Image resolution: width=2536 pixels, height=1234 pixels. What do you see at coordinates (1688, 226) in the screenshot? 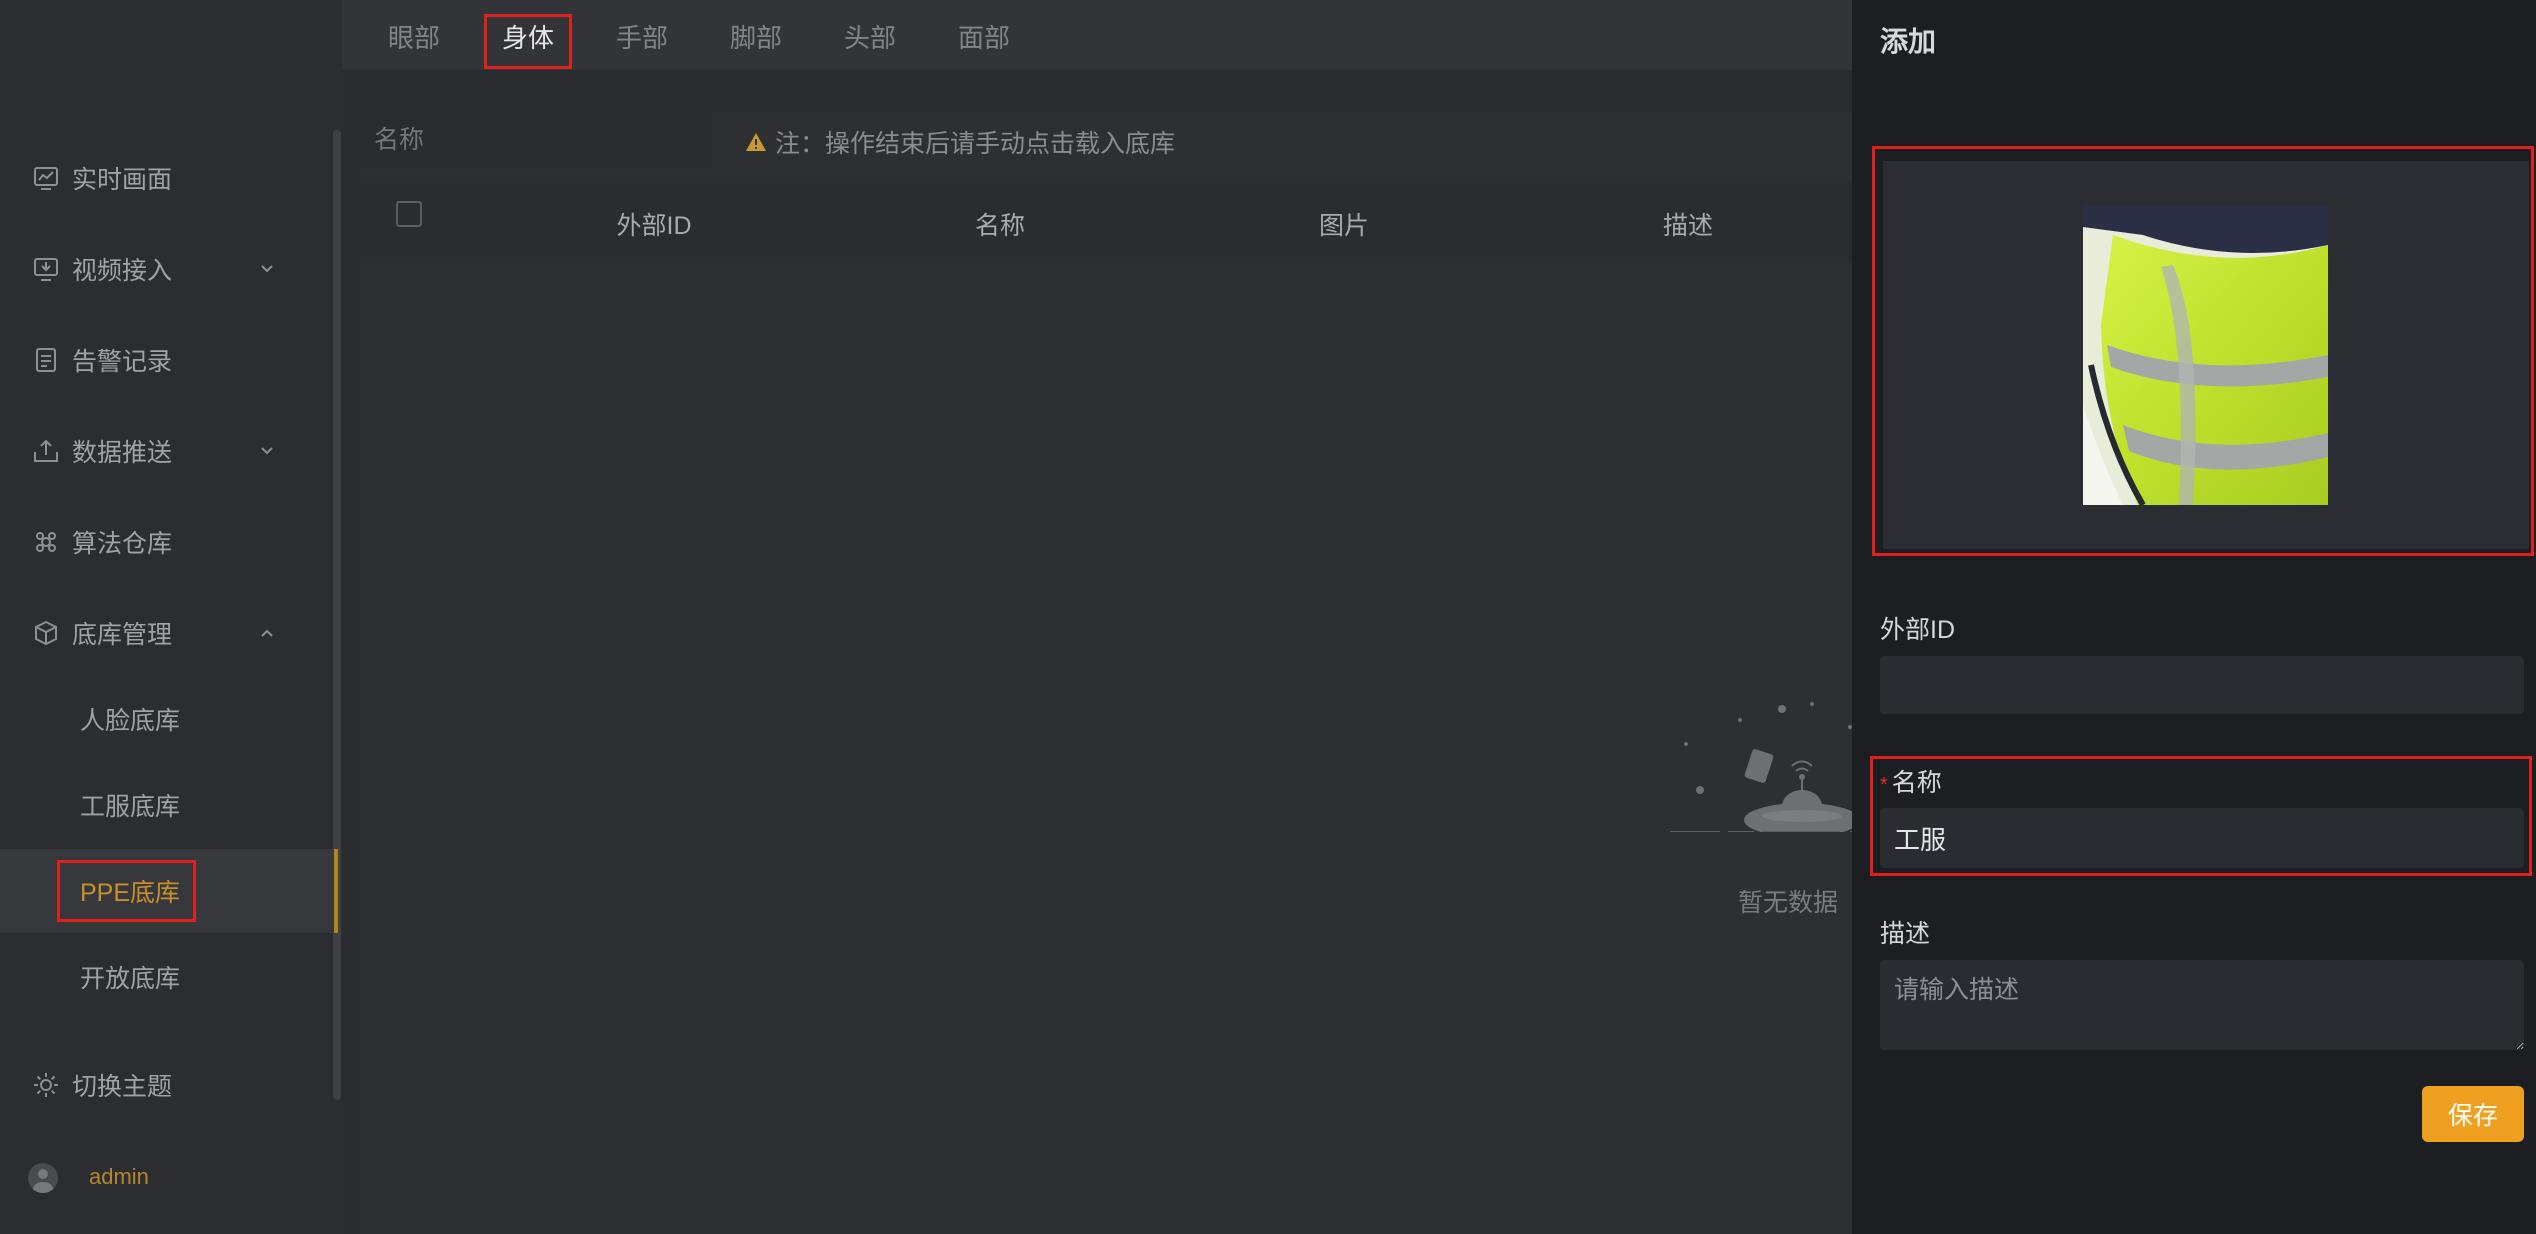
I see `column-header-description: 描述` at bounding box center [1688, 226].